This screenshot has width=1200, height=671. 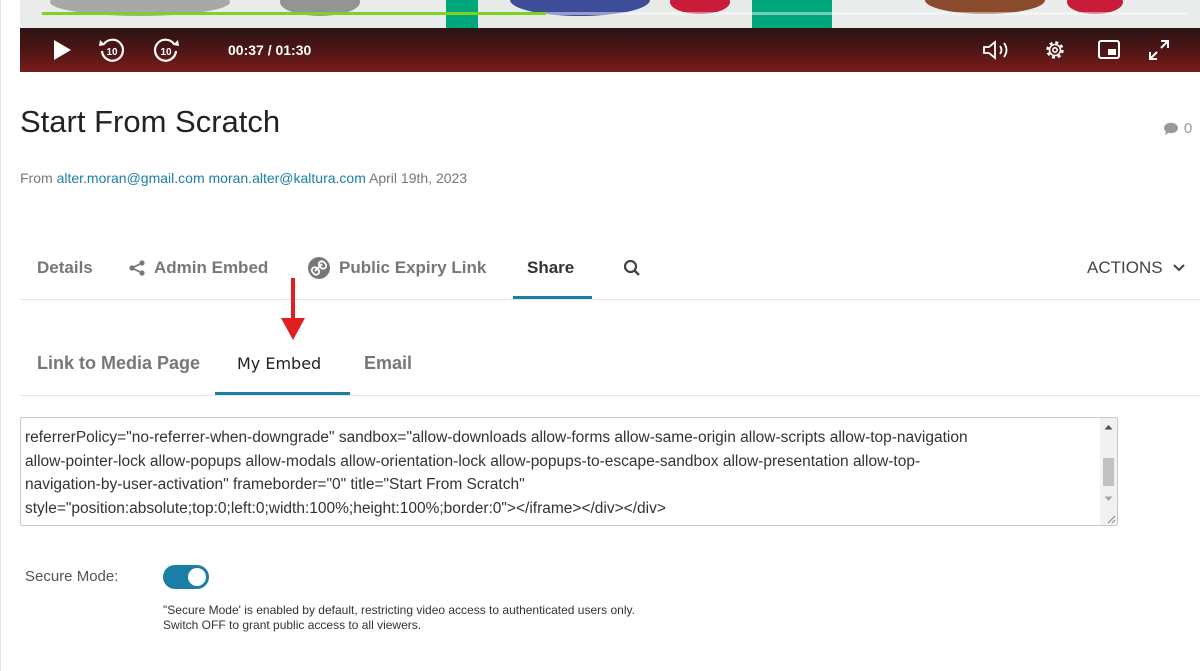 What do you see at coordinates (287, 178) in the screenshot?
I see `author-link-2: moran.alter@kaltura.com` at bounding box center [287, 178].